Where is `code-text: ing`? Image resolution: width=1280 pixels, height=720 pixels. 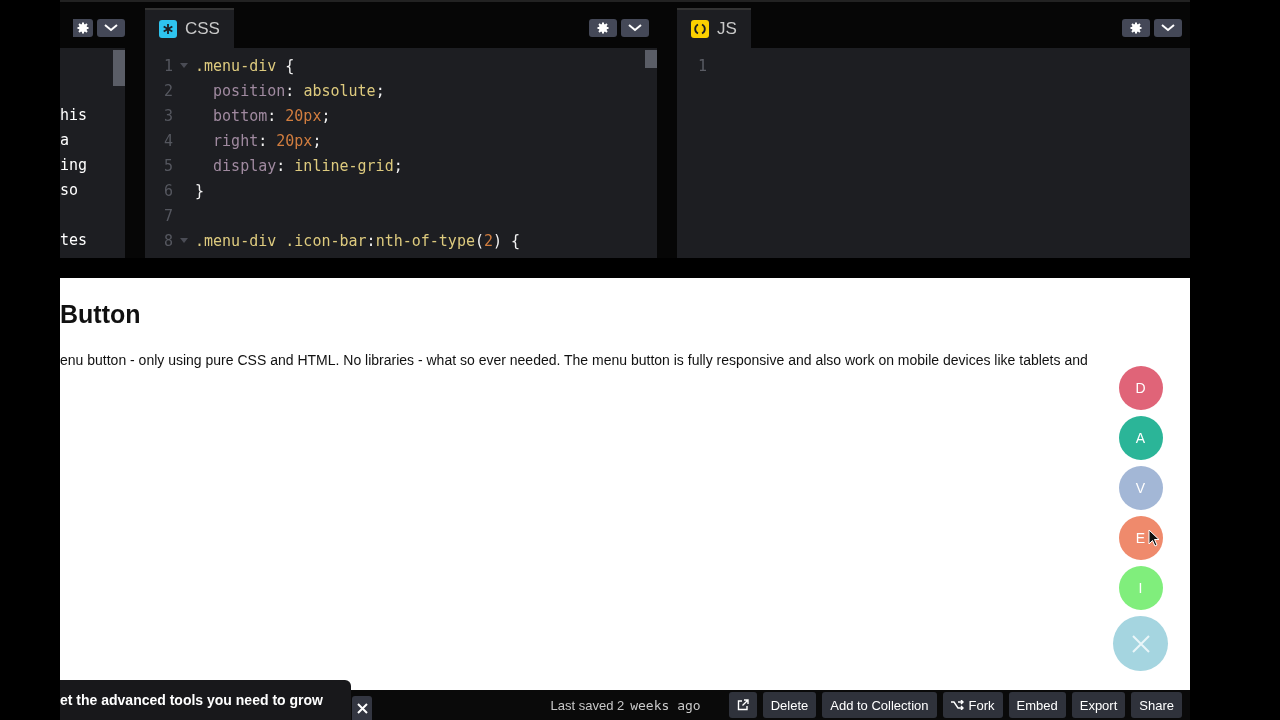
code-text: ing is located at coordinates (74, 165).